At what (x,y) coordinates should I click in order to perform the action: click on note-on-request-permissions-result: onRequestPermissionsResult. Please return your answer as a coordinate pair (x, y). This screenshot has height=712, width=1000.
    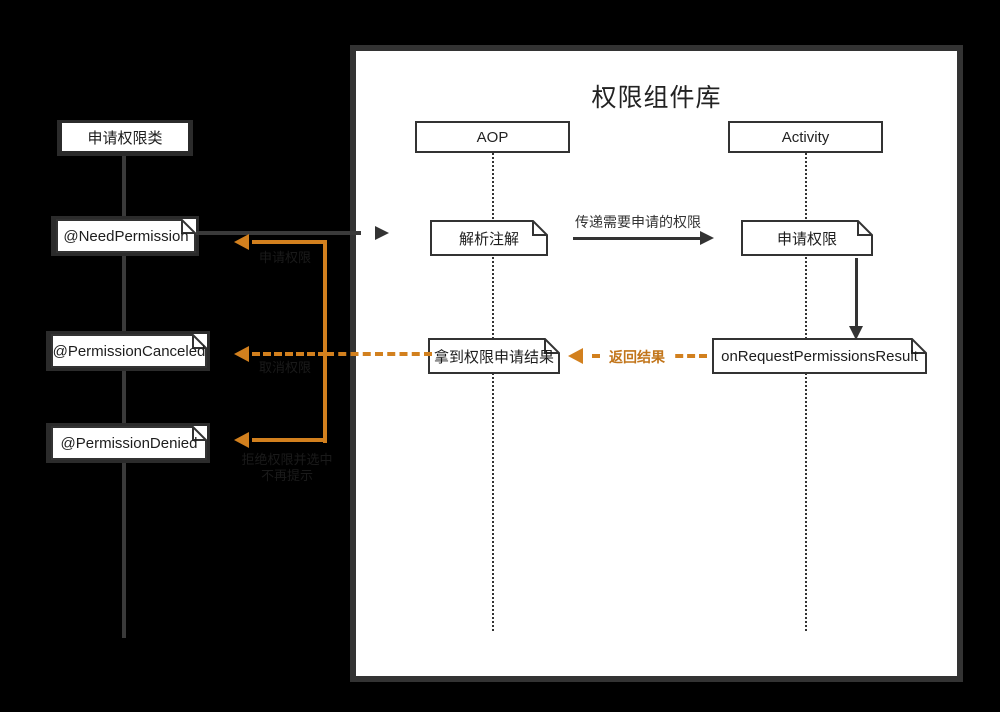
    Looking at the image, I should click on (819, 356).